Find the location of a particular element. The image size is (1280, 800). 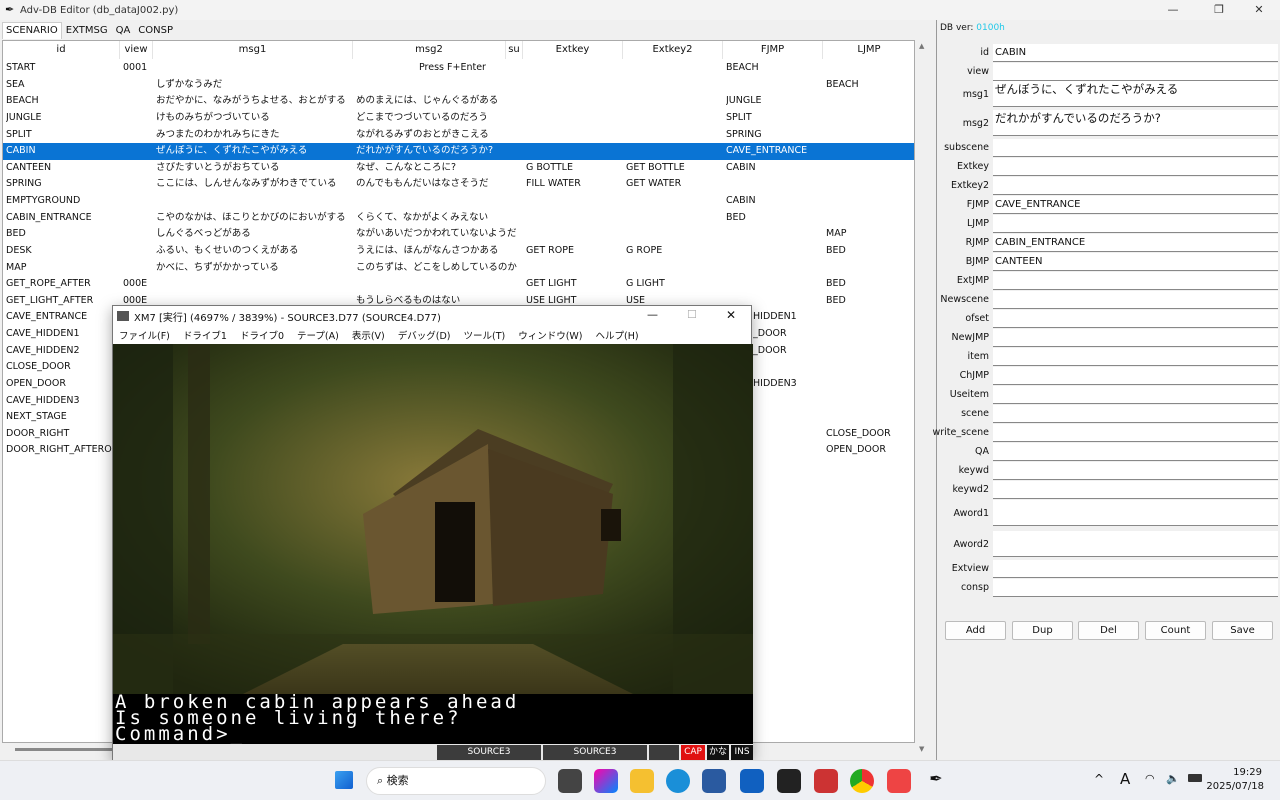

field-chjmp is located at coordinates (1135, 376).